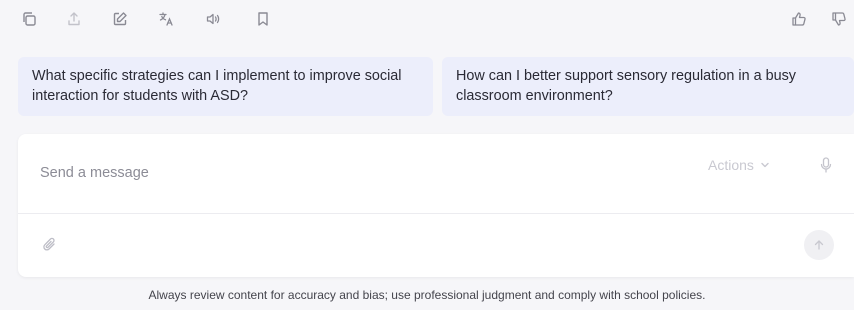  I want to click on chevron-down-icon, so click(765, 165).